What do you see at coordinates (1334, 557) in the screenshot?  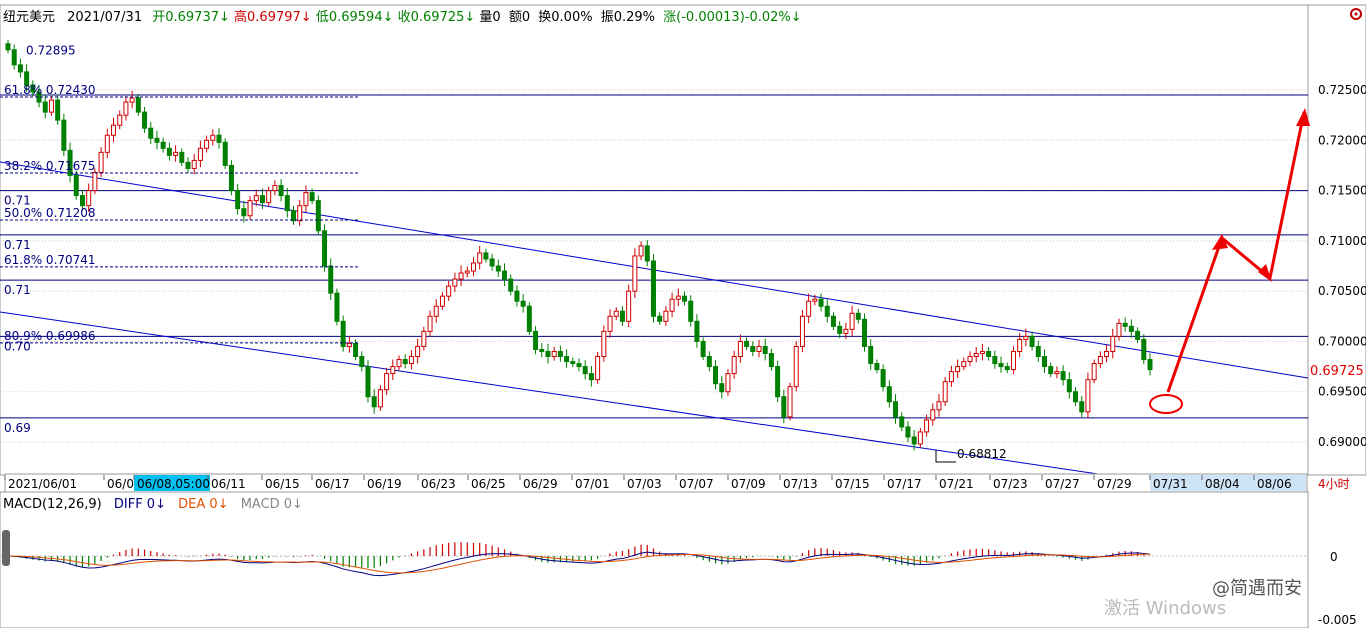 I see `macd-zero-tick: 0` at bounding box center [1334, 557].